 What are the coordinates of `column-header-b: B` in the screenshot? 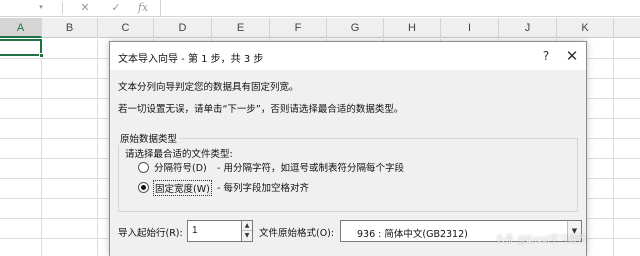 It's located at (70, 28).